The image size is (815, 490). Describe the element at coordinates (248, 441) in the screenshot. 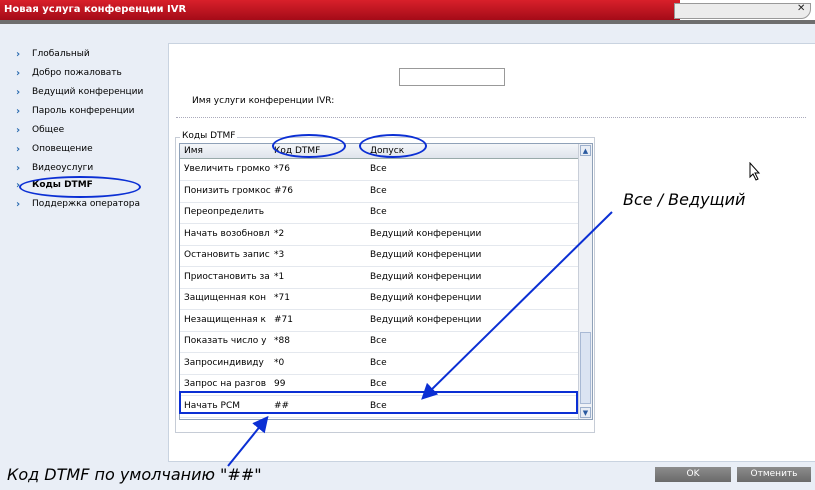

I see `arrow-to-default-row` at that location.